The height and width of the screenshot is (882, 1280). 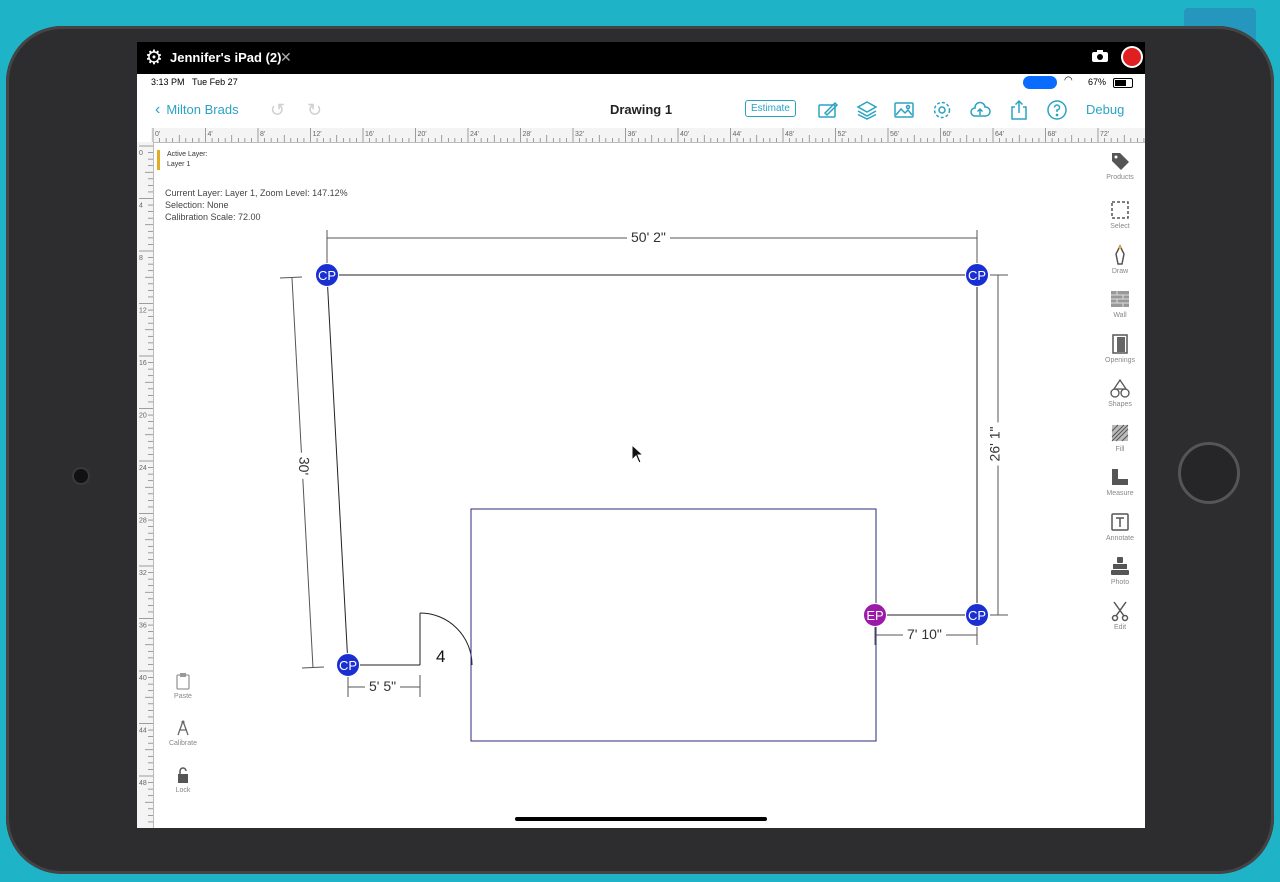 What do you see at coordinates (1120, 404) in the screenshot?
I see `tool-label: Shapes` at bounding box center [1120, 404].